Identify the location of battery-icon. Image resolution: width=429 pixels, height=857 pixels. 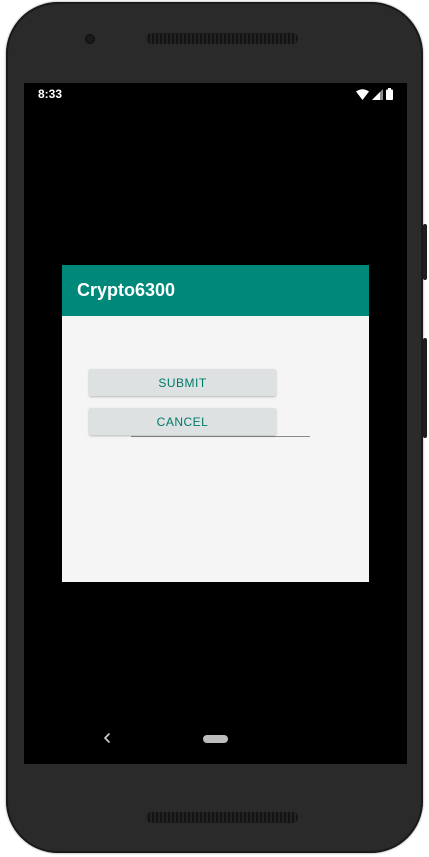
(389, 94).